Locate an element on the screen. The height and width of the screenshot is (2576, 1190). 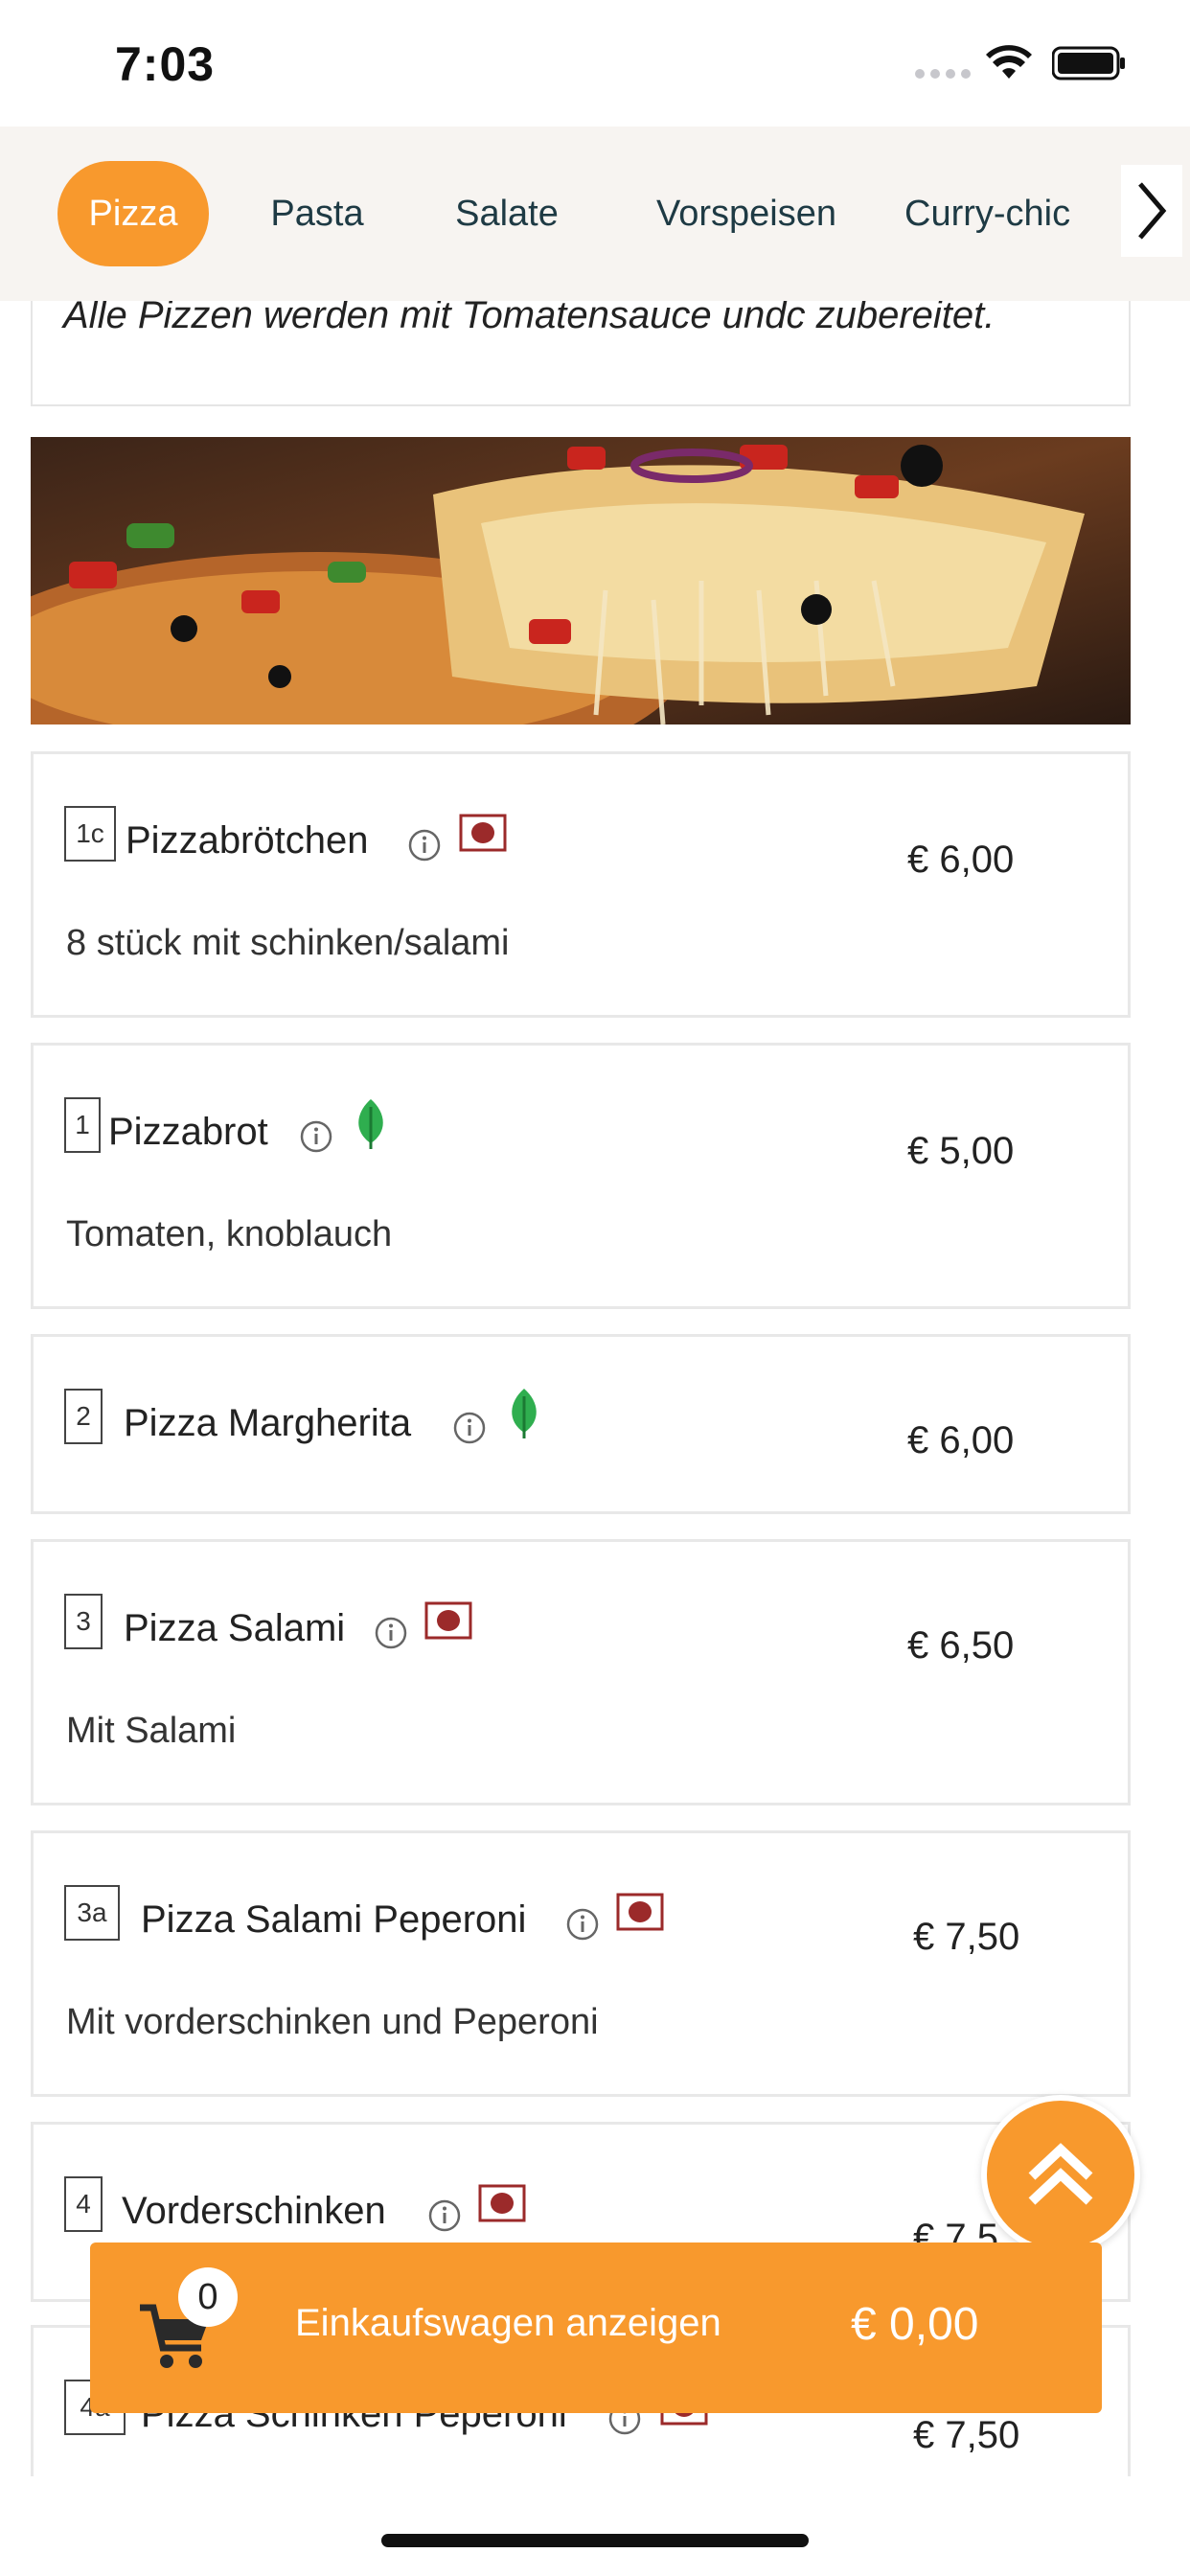
item-name: Pizza Salami is located at coordinates (235, 1628).